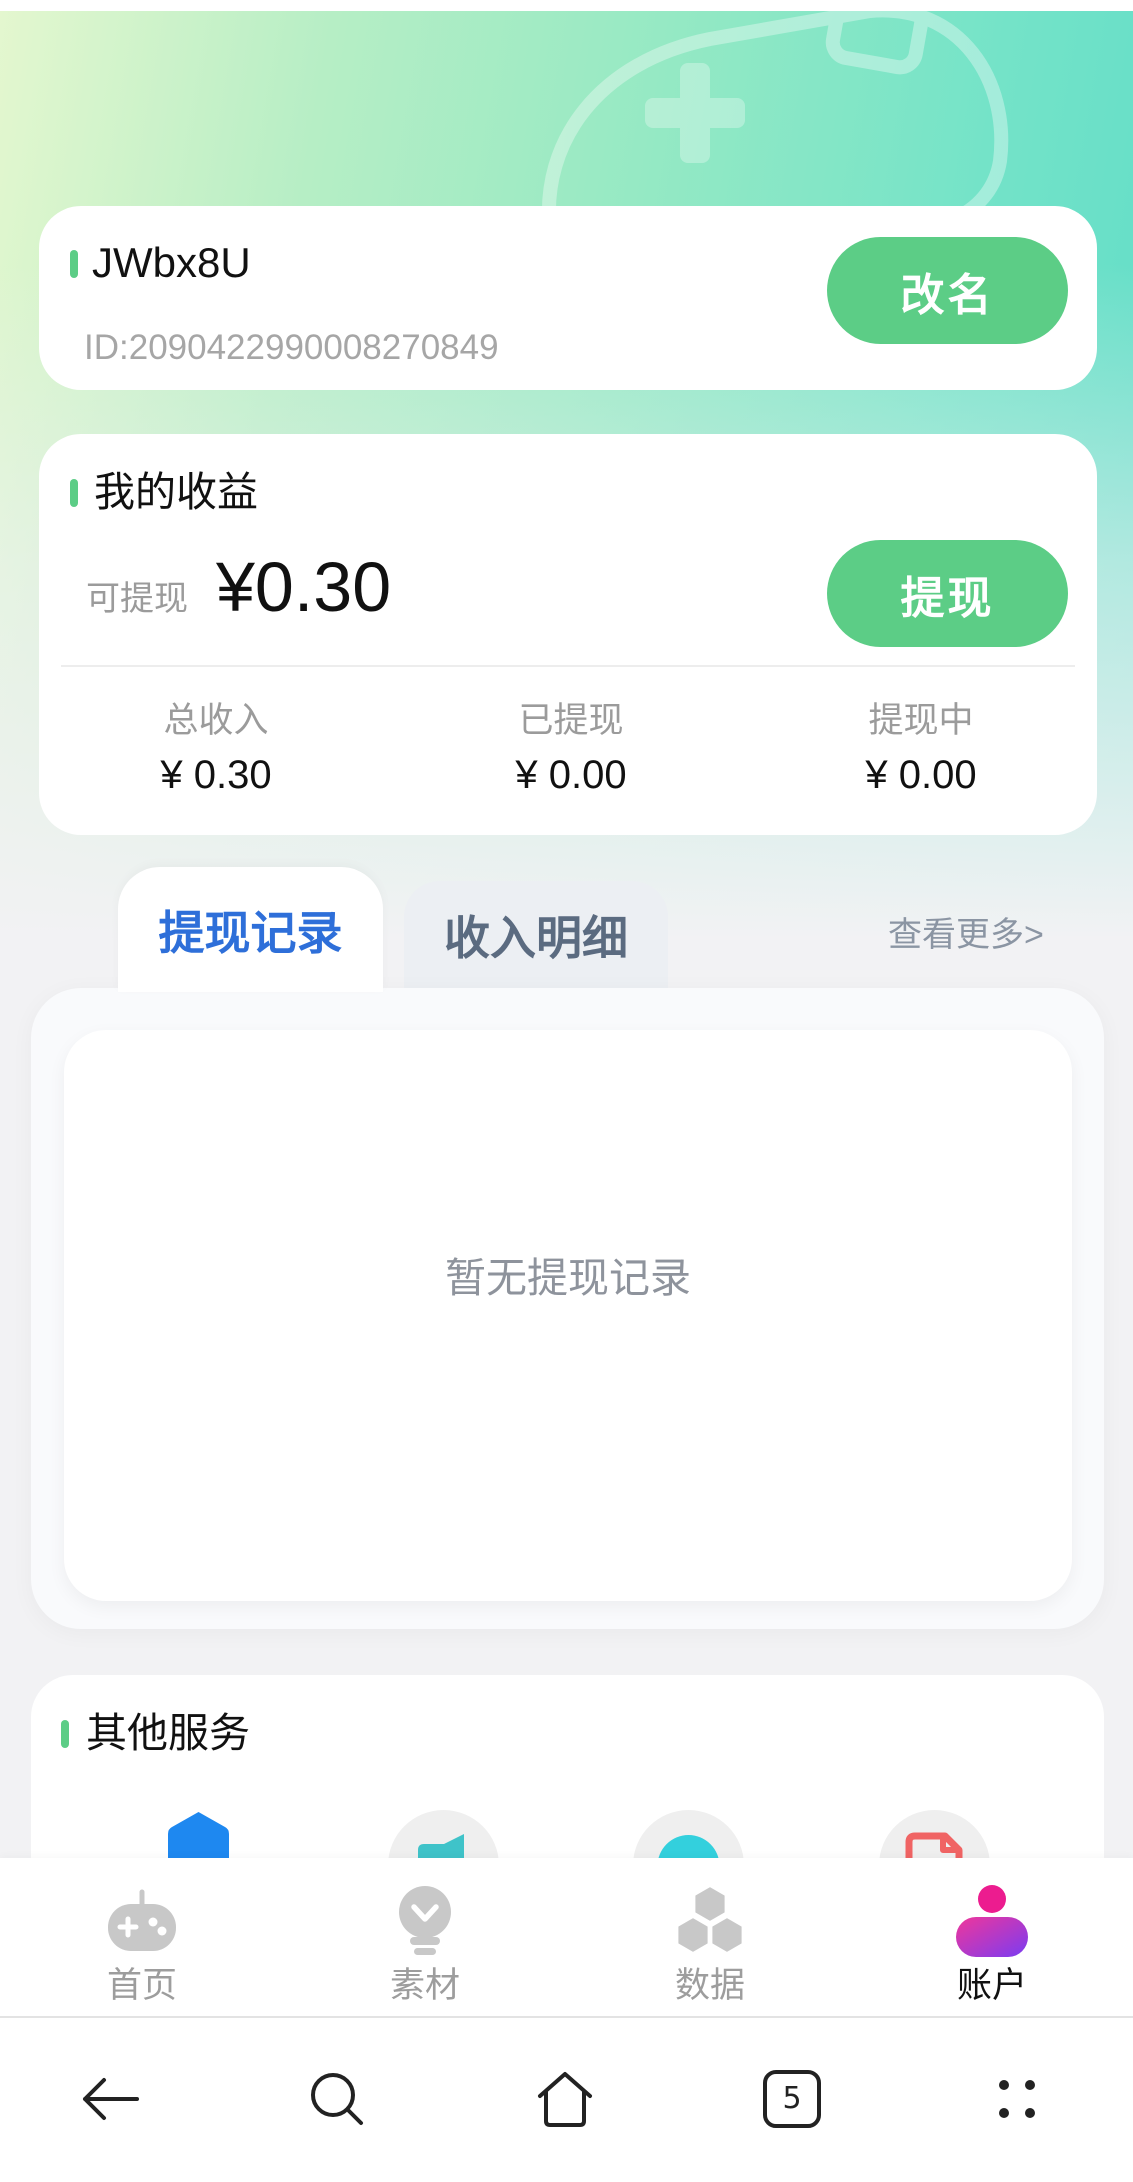  I want to click on home-icon, so click(565, 2099).